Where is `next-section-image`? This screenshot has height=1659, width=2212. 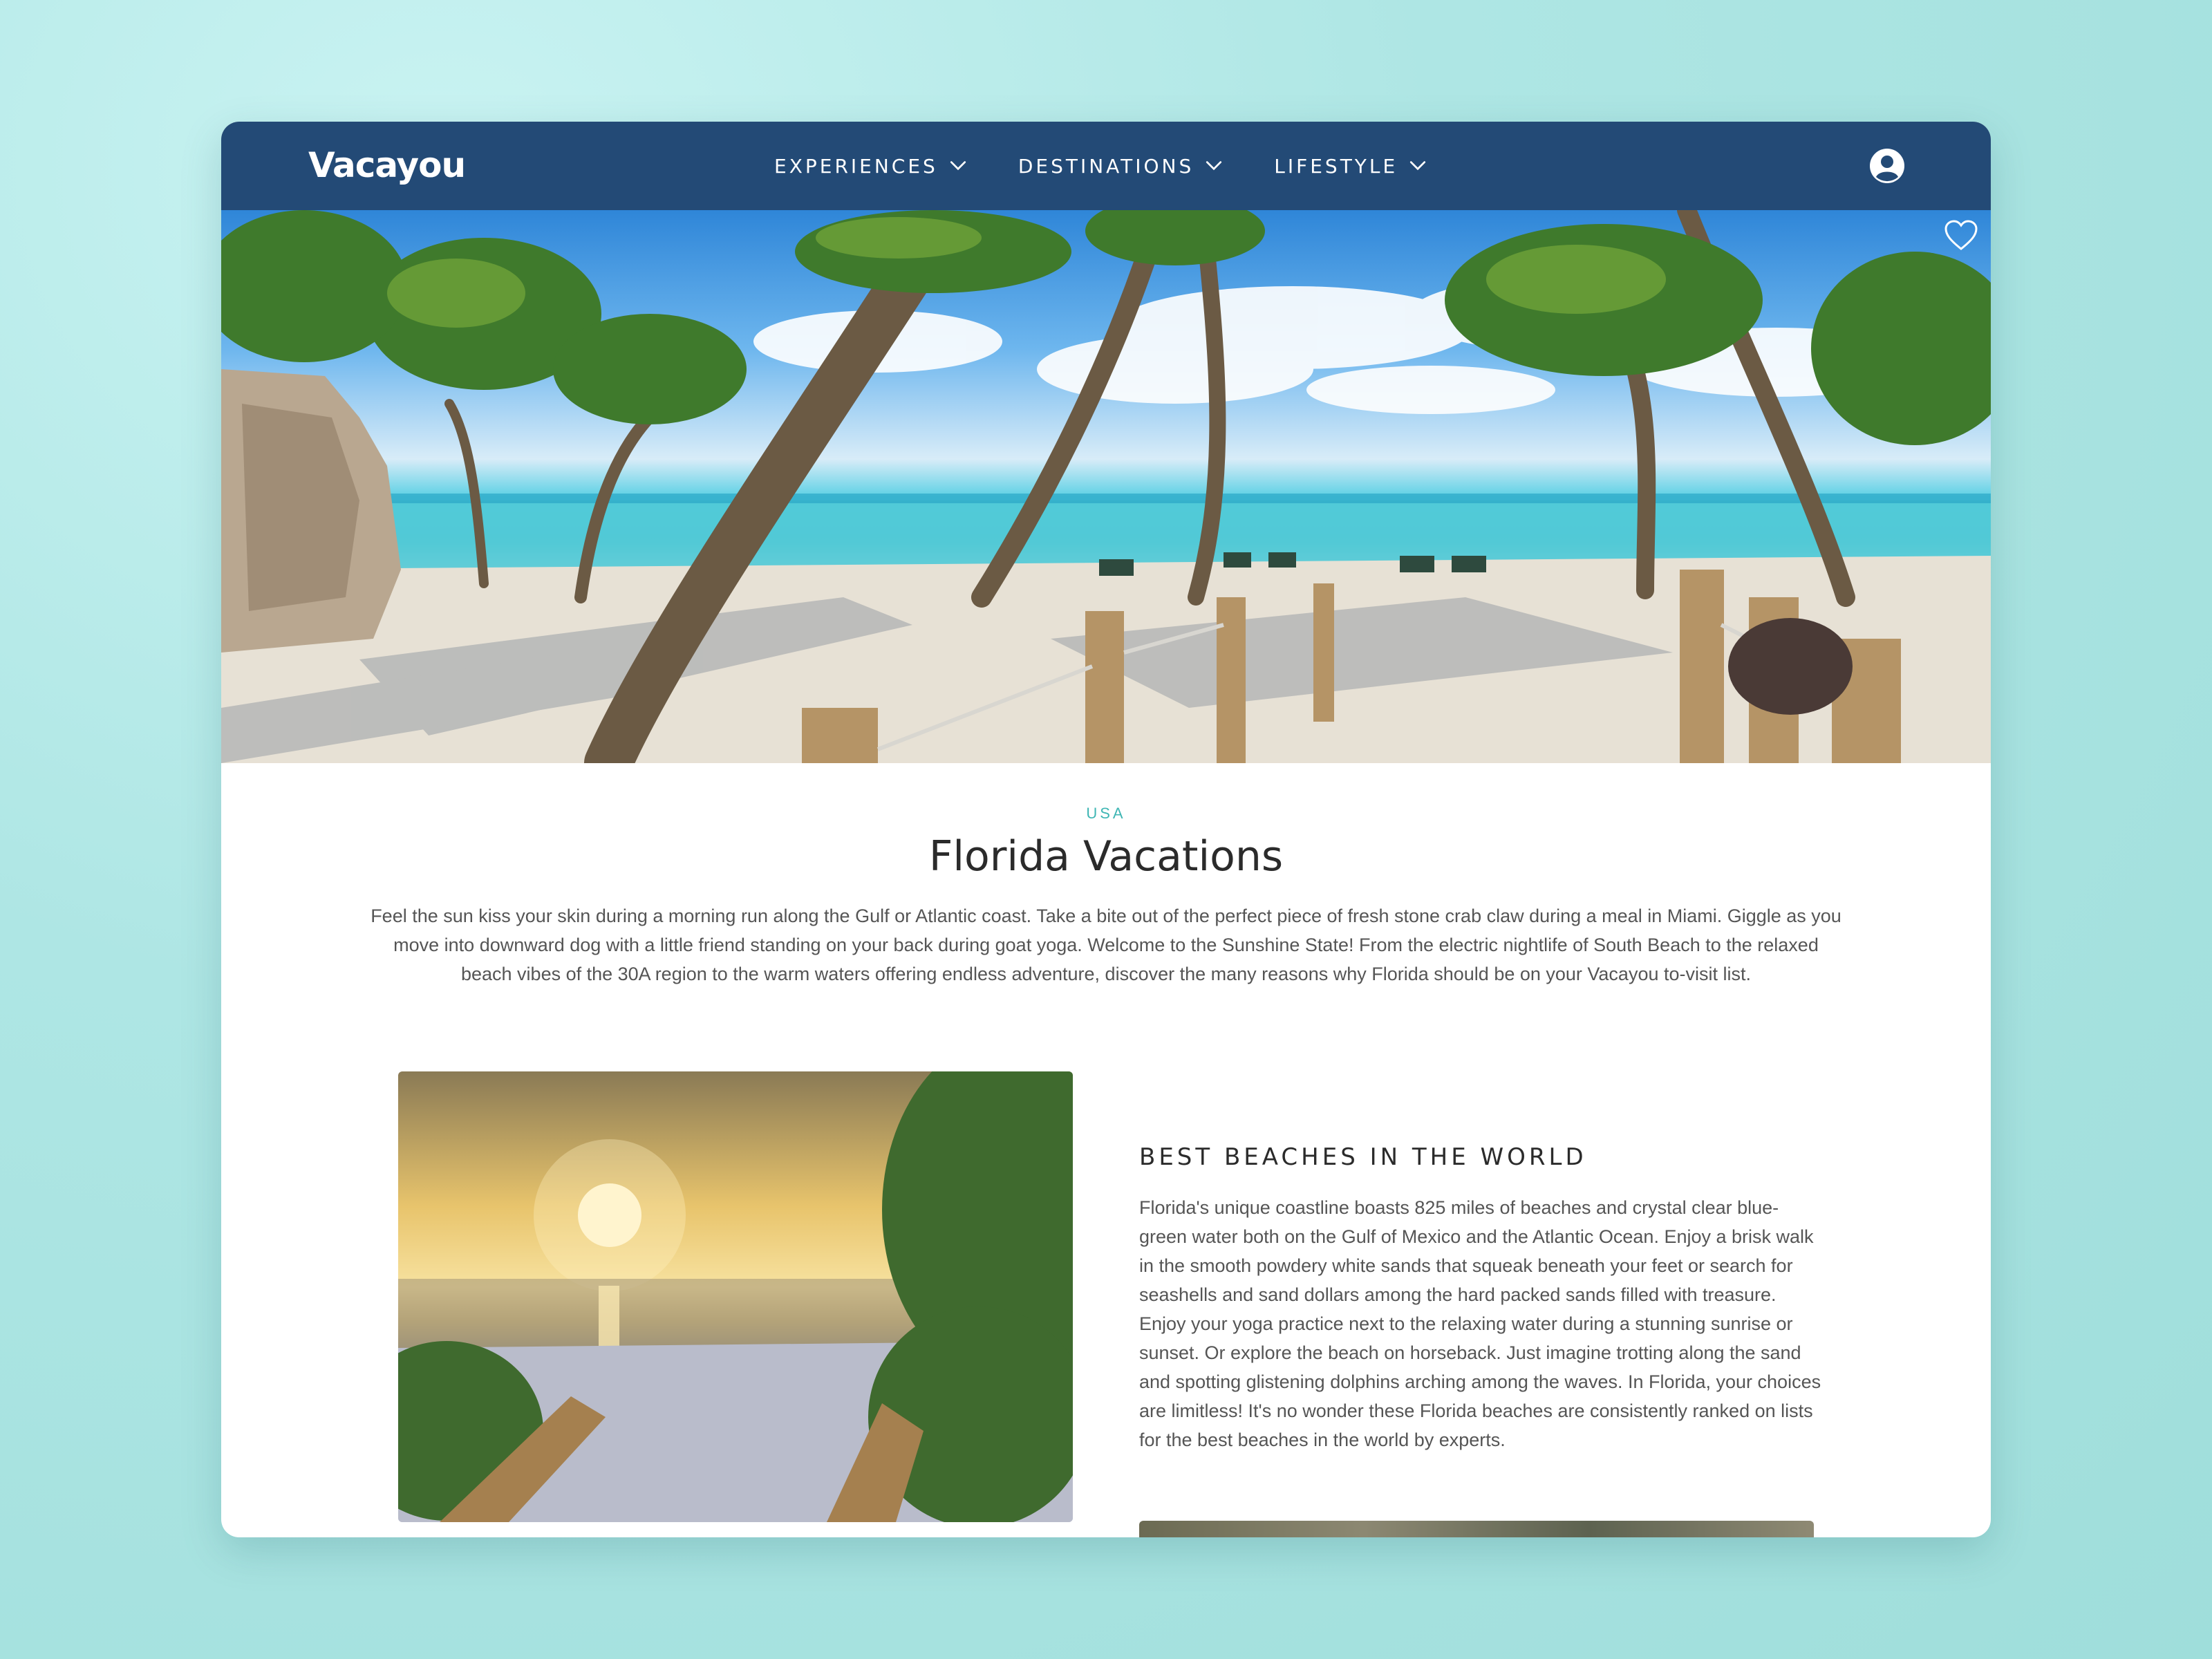
next-section-image is located at coordinates (1476, 1529).